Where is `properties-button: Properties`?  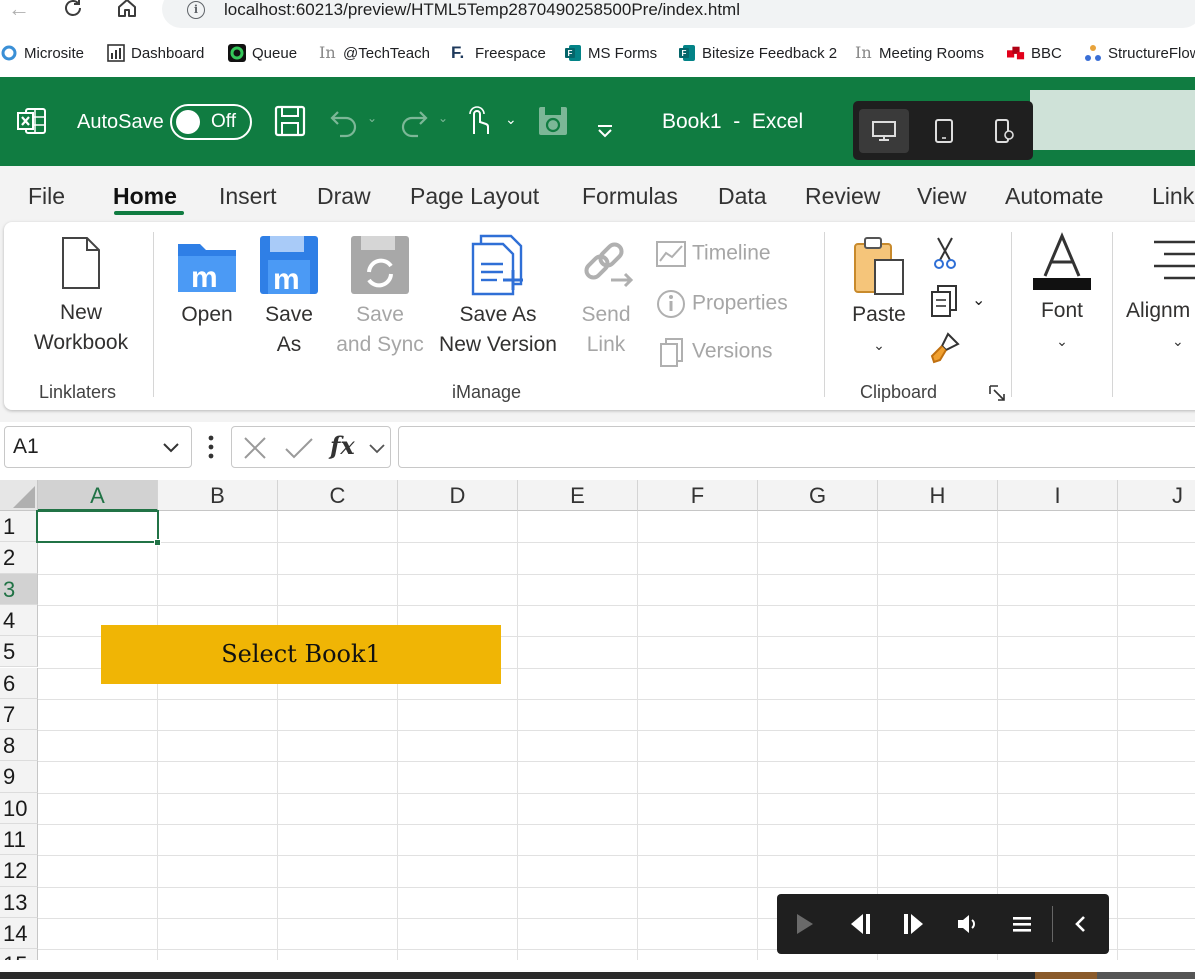 properties-button: Properties is located at coordinates (722, 304).